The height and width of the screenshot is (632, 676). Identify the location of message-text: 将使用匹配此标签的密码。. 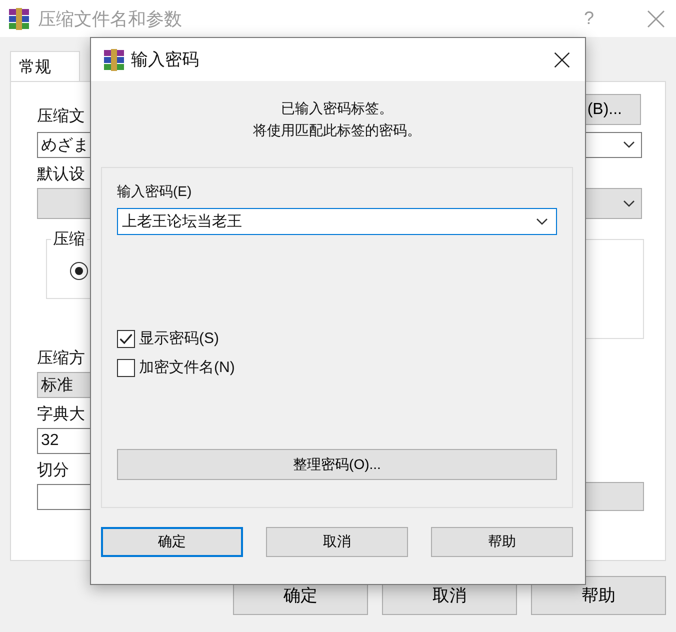
(337, 130).